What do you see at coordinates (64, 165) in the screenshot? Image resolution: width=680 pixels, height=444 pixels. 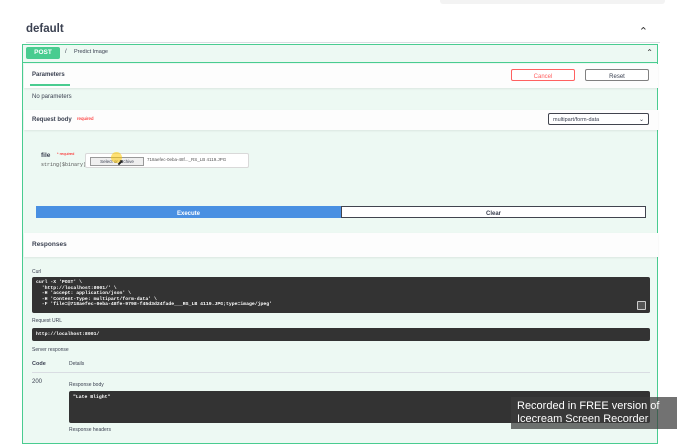 I see `file-field-type: string($binary)` at bounding box center [64, 165].